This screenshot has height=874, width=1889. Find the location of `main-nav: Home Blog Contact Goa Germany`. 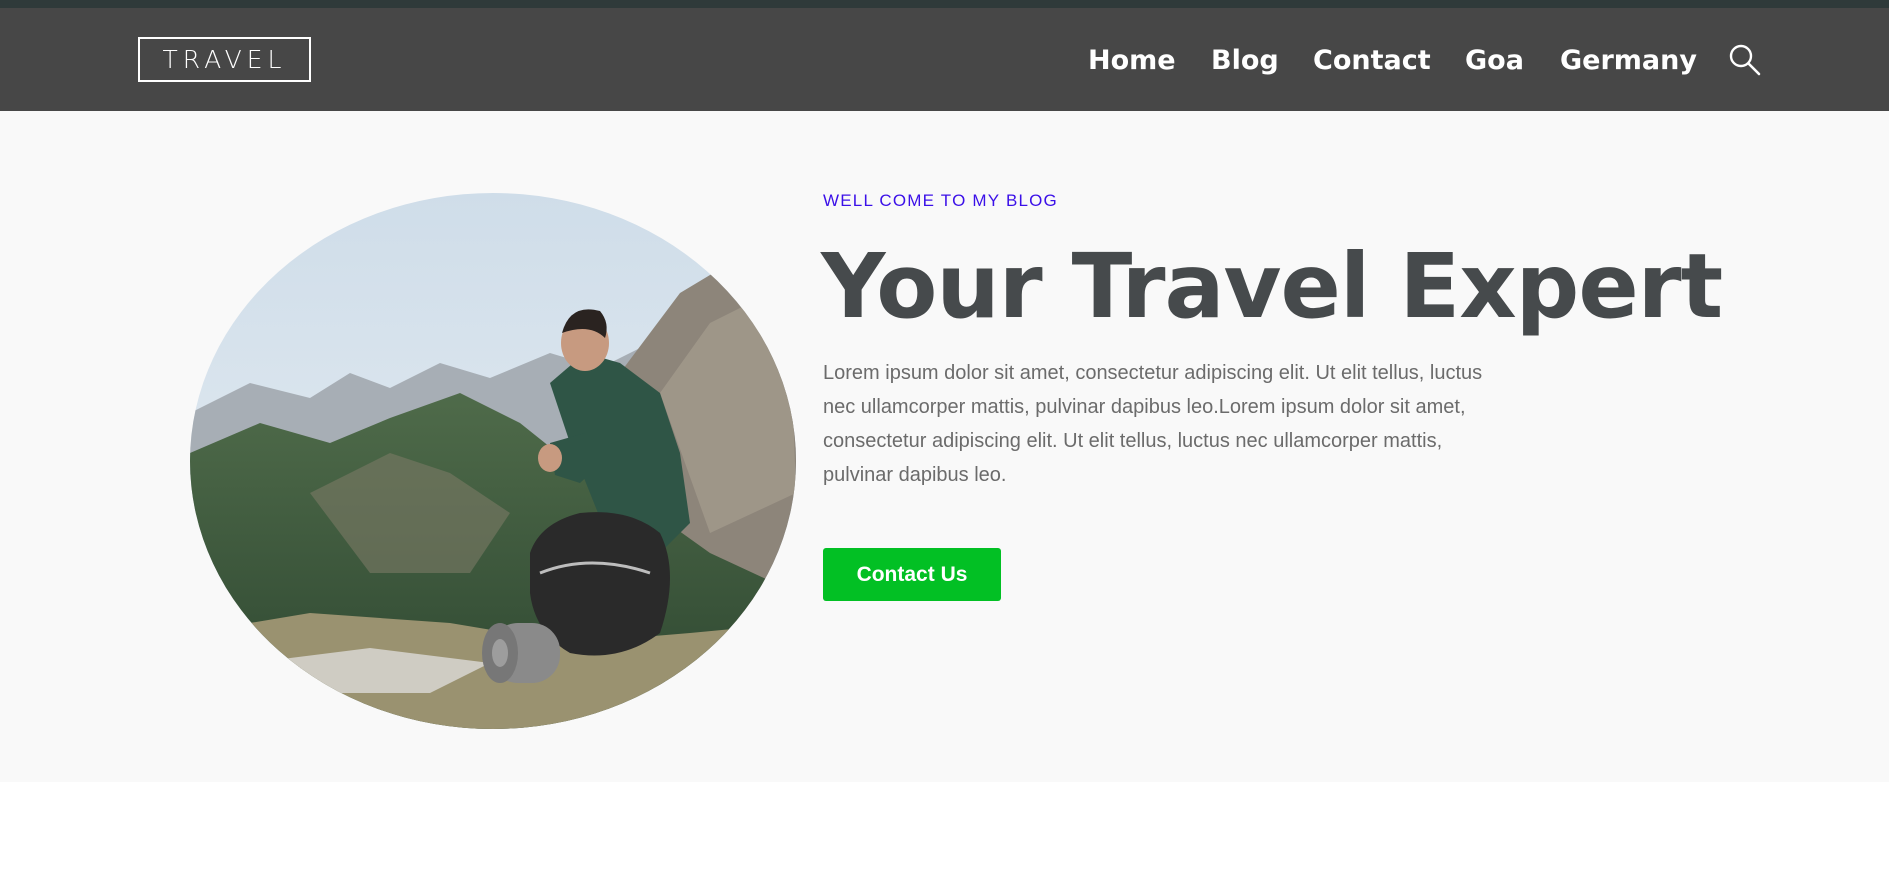

main-nav: Home Blog Contact Goa Germany is located at coordinates (944, 61).